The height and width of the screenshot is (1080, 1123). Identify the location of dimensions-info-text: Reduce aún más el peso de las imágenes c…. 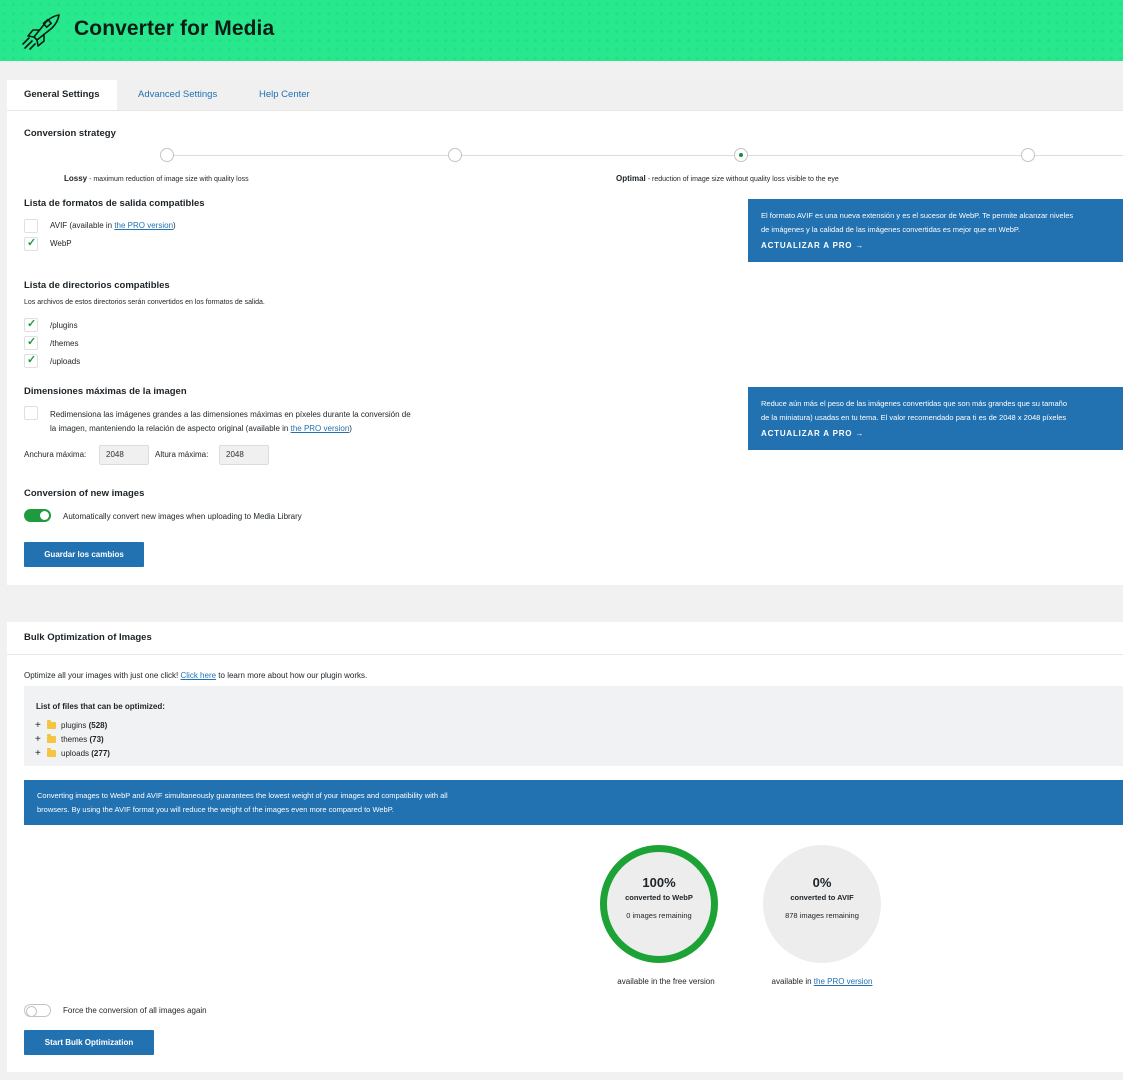
(942, 411).